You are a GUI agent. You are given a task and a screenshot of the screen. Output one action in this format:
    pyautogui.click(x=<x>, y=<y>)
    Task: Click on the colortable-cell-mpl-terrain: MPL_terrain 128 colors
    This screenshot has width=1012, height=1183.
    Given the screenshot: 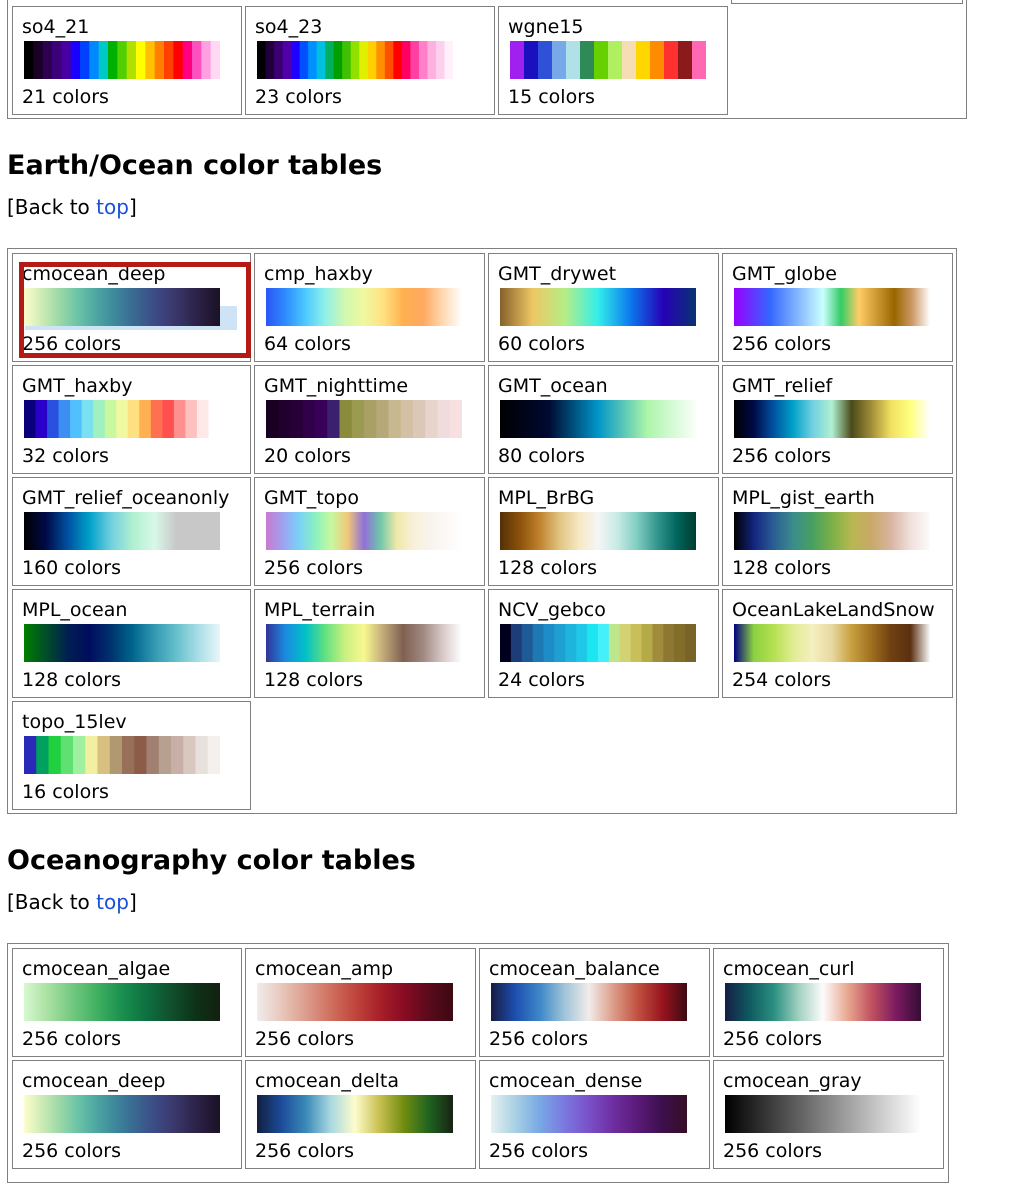 What is the action you would take?
    pyautogui.click(x=369, y=643)
    